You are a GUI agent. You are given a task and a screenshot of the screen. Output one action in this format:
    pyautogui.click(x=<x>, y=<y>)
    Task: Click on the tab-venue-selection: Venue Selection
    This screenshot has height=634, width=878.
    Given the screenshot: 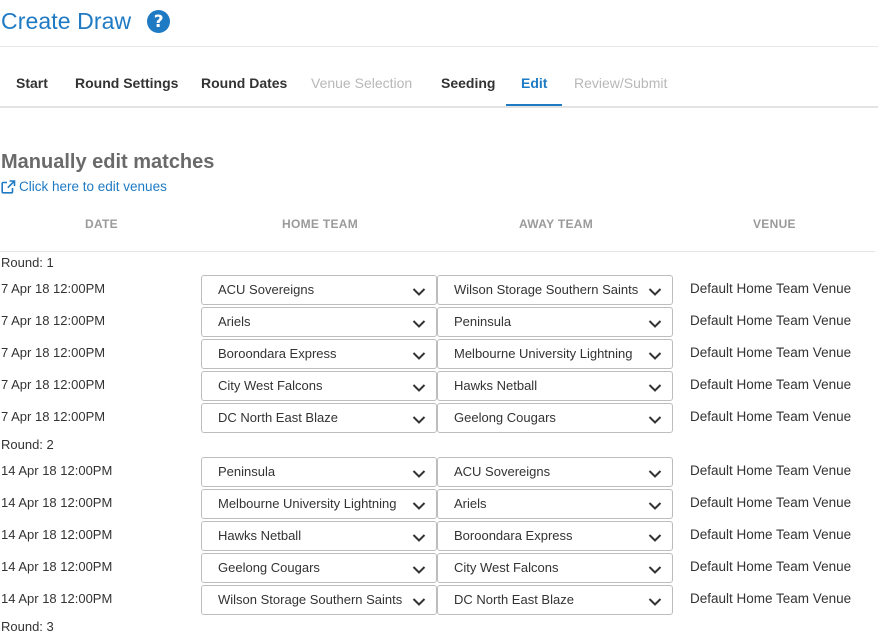 What is the action you would take?
    pyautogui.click(x=362, y=83)
    